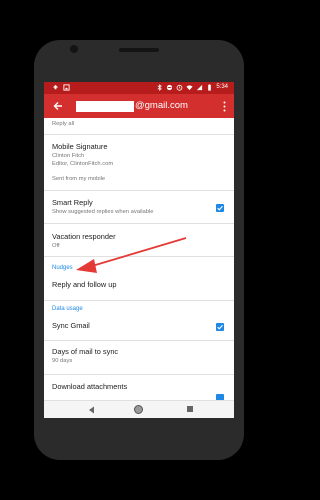  I want to click on image-icon, so click(66, 87).